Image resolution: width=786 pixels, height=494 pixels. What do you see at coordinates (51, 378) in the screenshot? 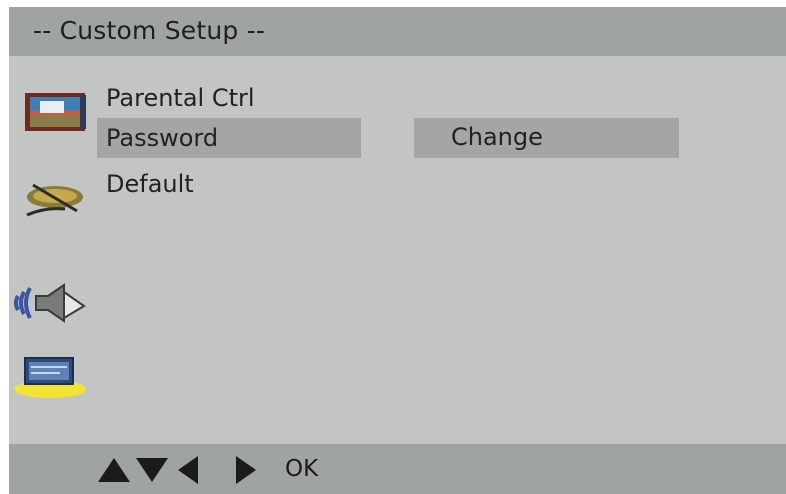
I see `custom-setup-icon` at bounding box center [51, 378].